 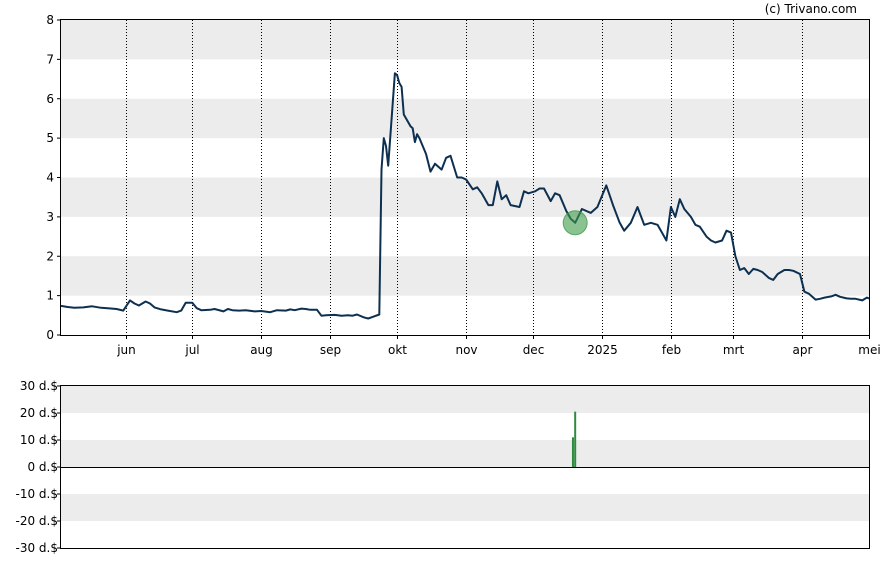 I want to click on y-tick-label: -20 d.$, so click(x=37, y=521).